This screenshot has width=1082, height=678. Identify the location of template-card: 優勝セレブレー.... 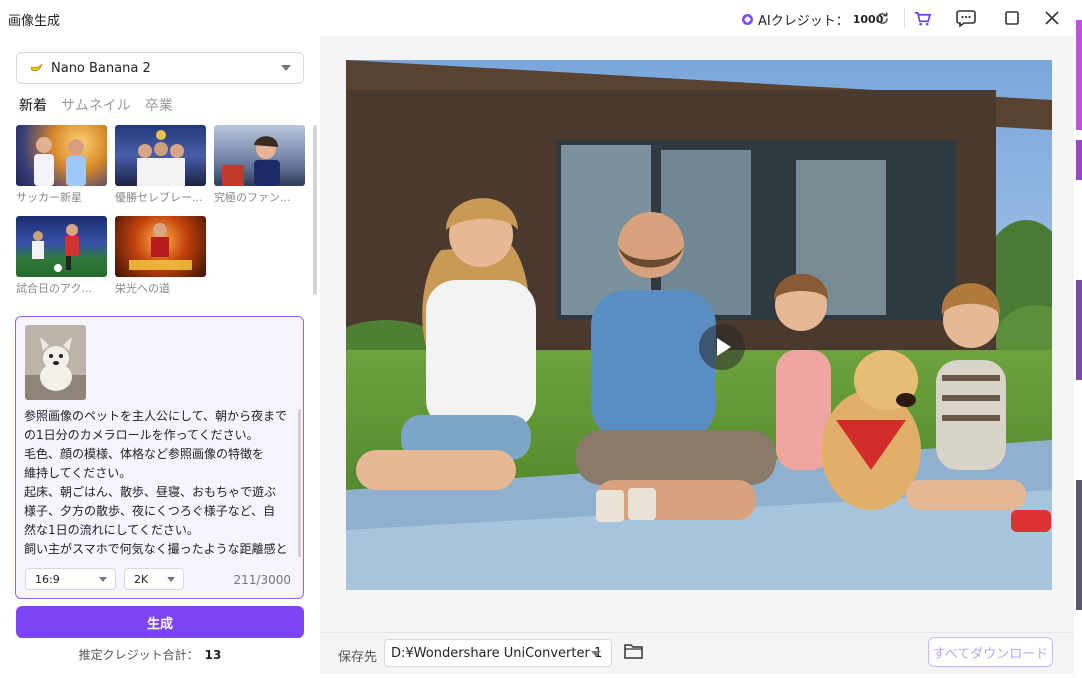
(160, 165).